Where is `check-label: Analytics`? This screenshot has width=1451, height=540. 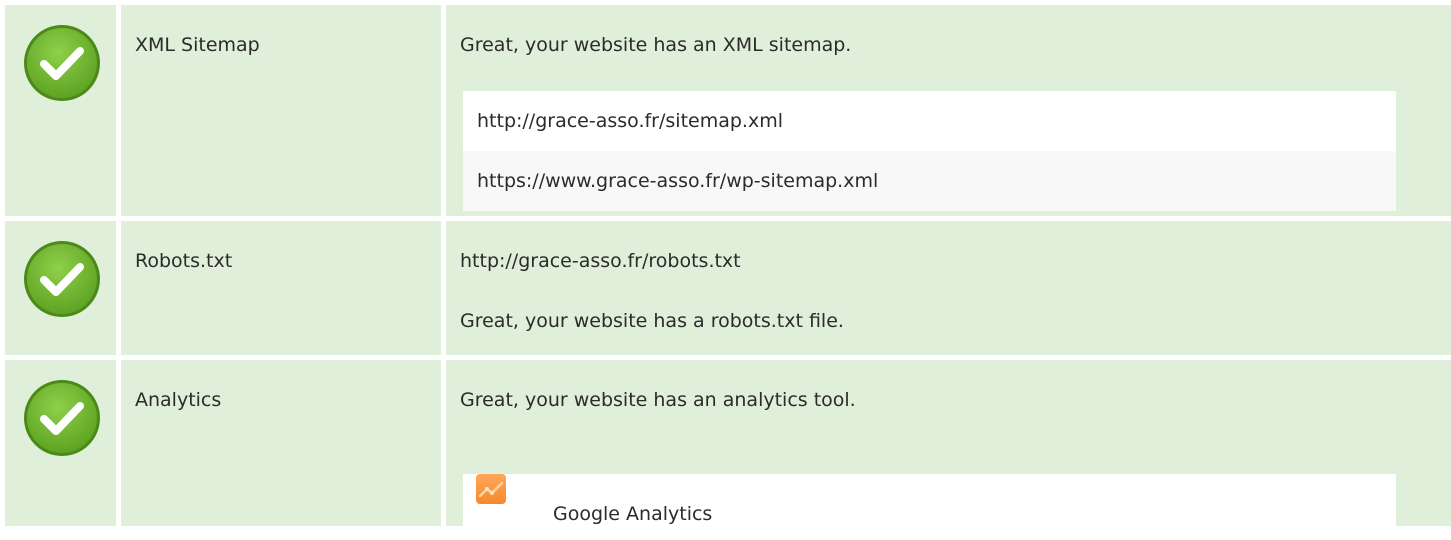
check-label: Analytics is located at coordinates (178, 400).